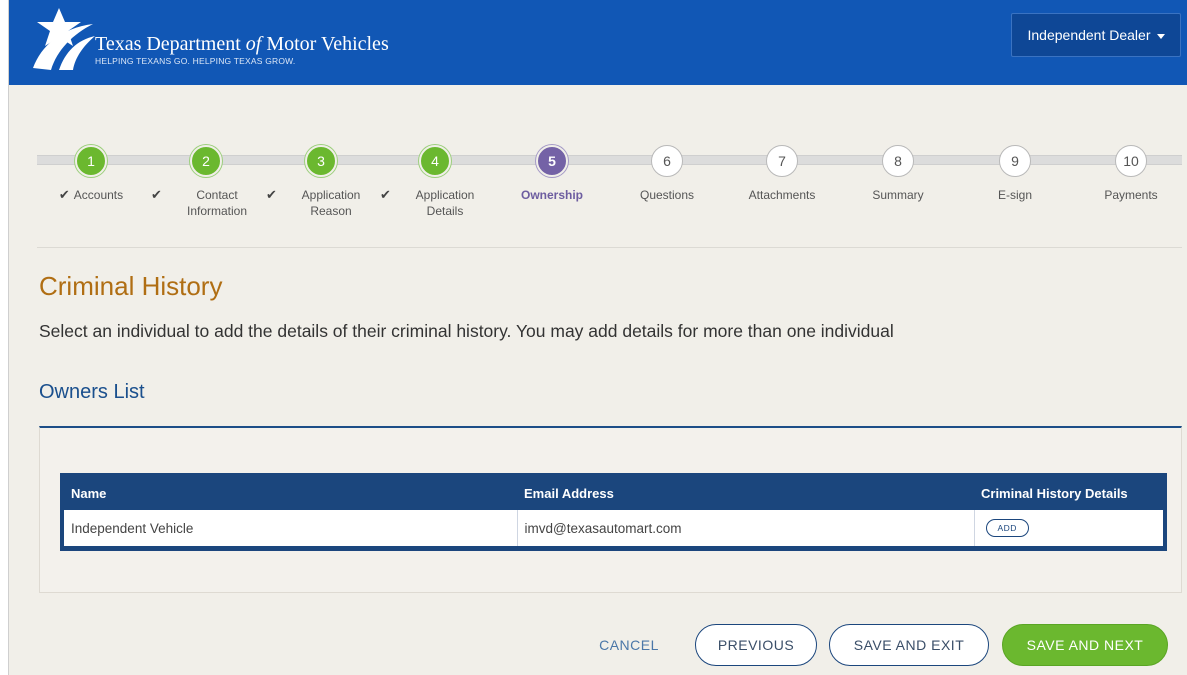 The image size is (1187, 675). Describe the element at coordinates (1054, 493) in the screenshot. I see `column-header-criminal-history: Criminal History Details` at that location.